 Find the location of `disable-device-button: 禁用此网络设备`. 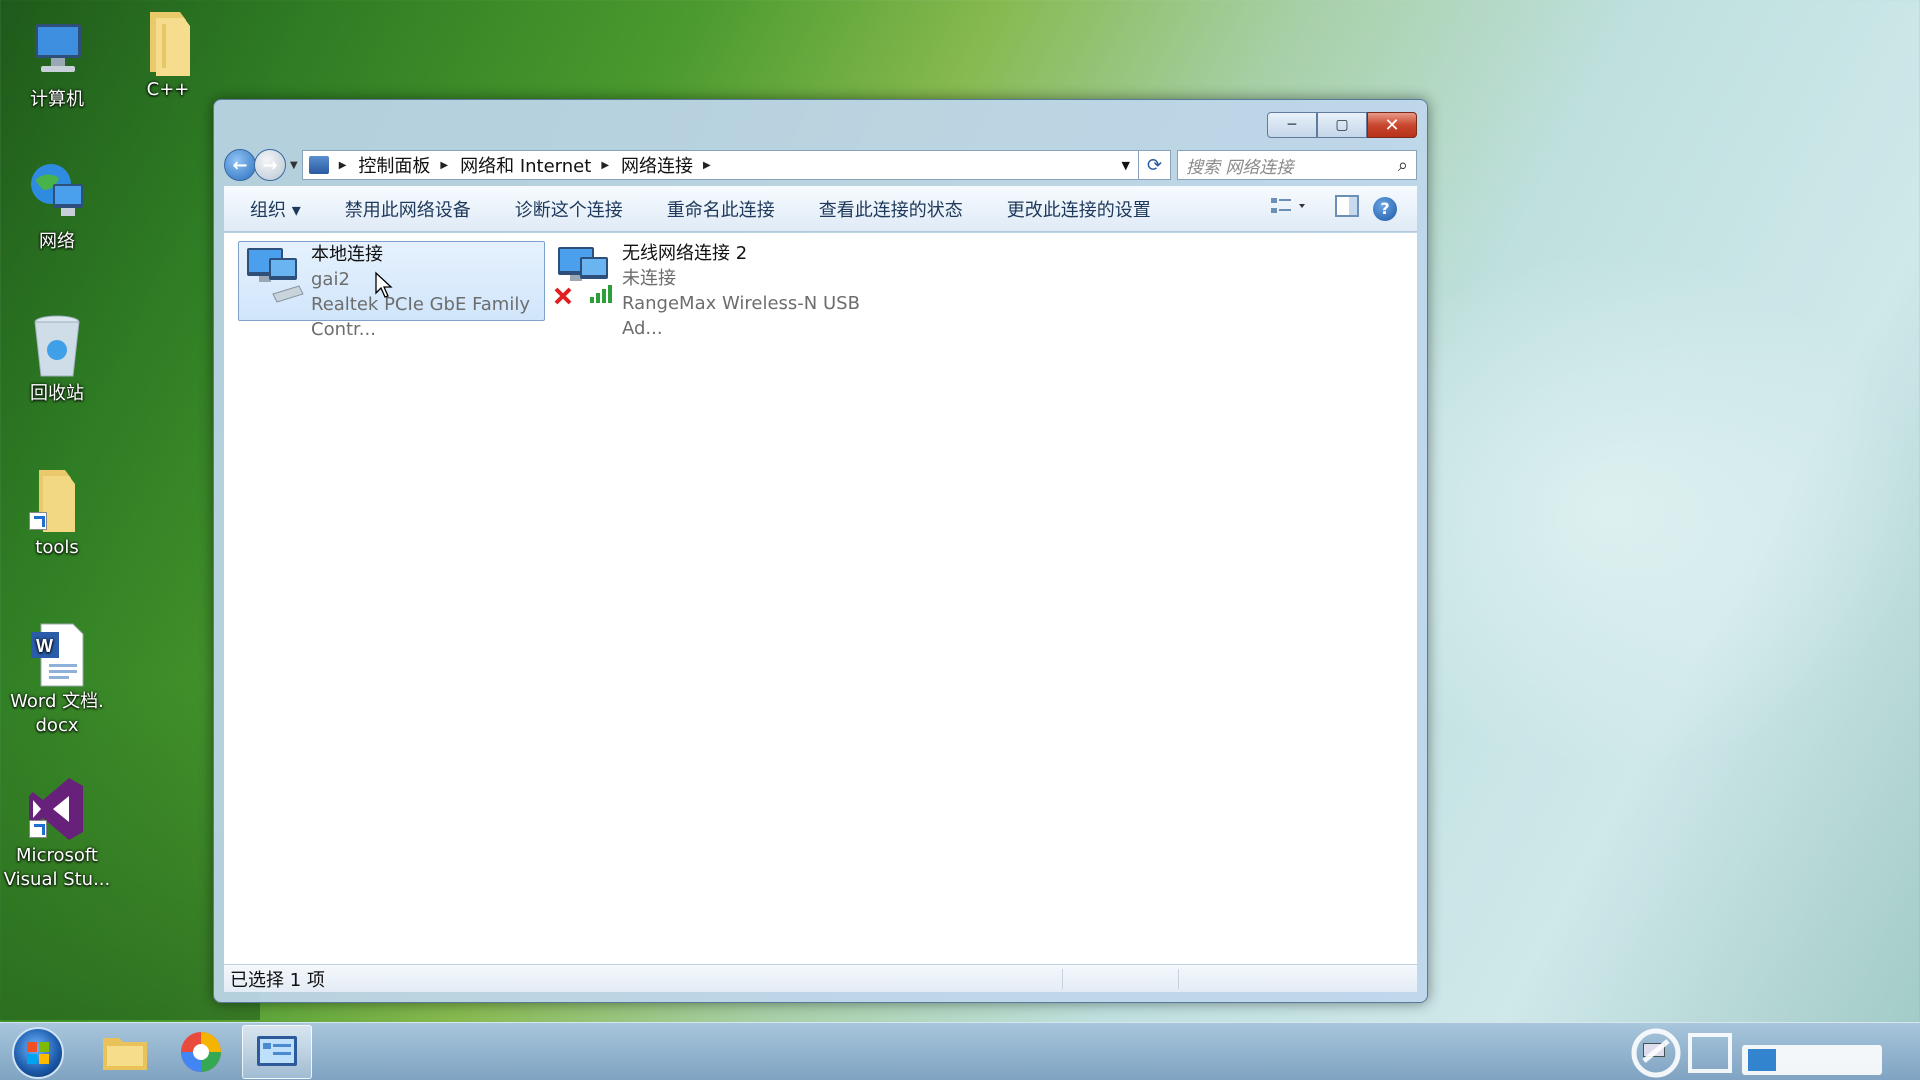

disable-device-button: 禁用此网络设备 is located at coordinates (408, 209).